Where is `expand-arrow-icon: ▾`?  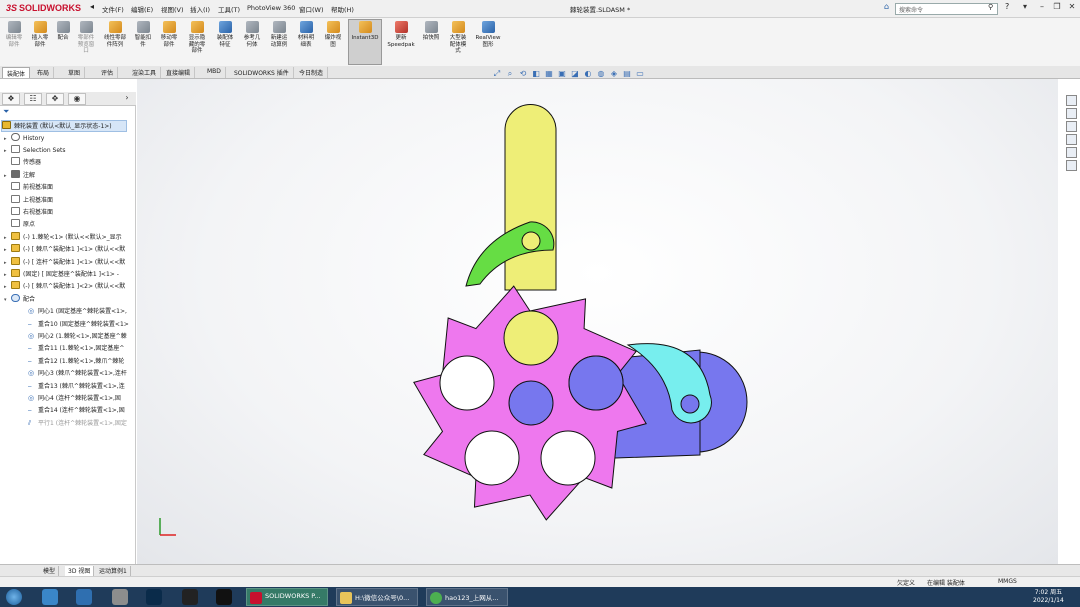 expand-arrow-icon: ▾ is located at coordinates (7, 300).